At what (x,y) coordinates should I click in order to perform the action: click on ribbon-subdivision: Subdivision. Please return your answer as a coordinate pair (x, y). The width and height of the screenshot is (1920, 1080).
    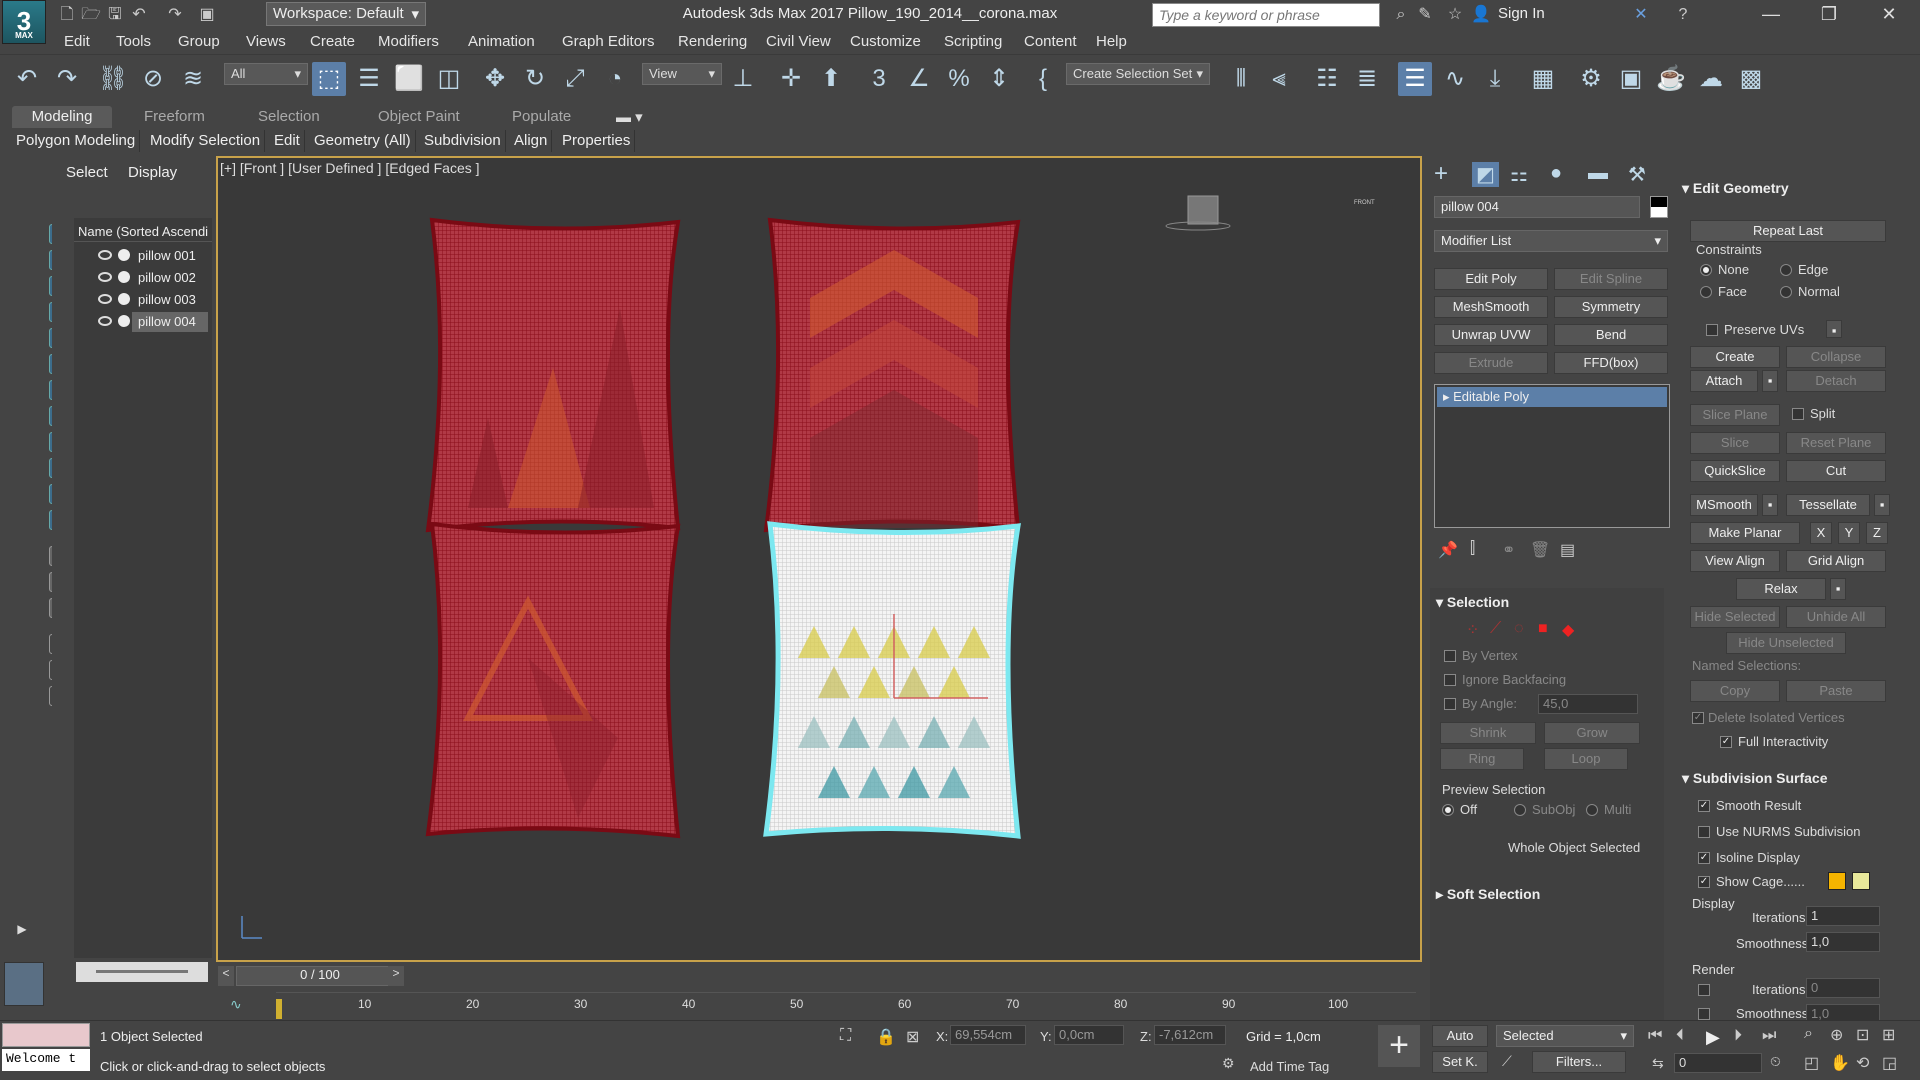
    Looking at the image, I should click on (463, 141).